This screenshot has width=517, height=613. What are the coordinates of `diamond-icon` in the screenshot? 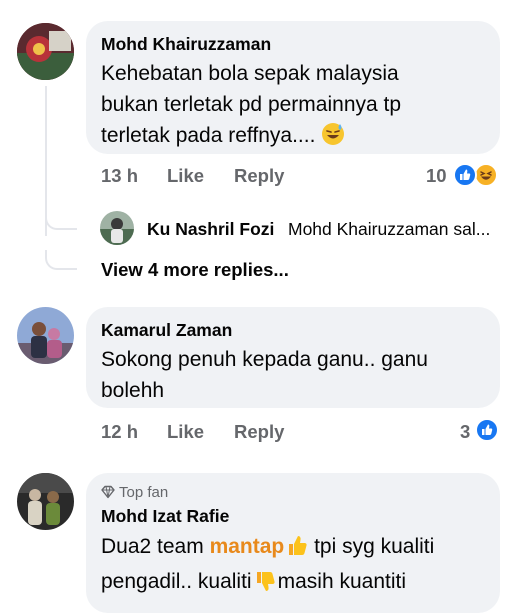 It's located at (108, 494).